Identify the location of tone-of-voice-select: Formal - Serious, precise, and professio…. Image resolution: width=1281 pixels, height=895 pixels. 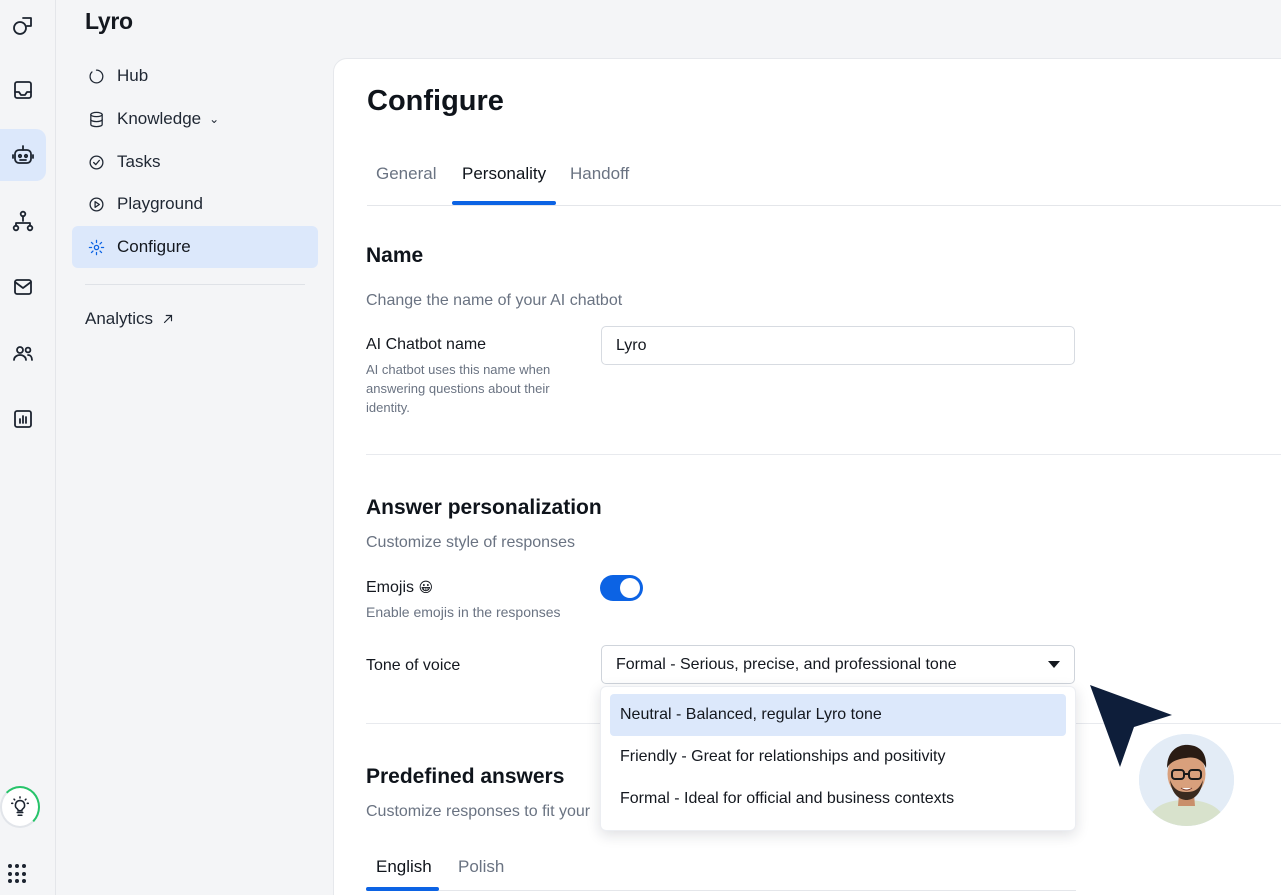
(838, 664).